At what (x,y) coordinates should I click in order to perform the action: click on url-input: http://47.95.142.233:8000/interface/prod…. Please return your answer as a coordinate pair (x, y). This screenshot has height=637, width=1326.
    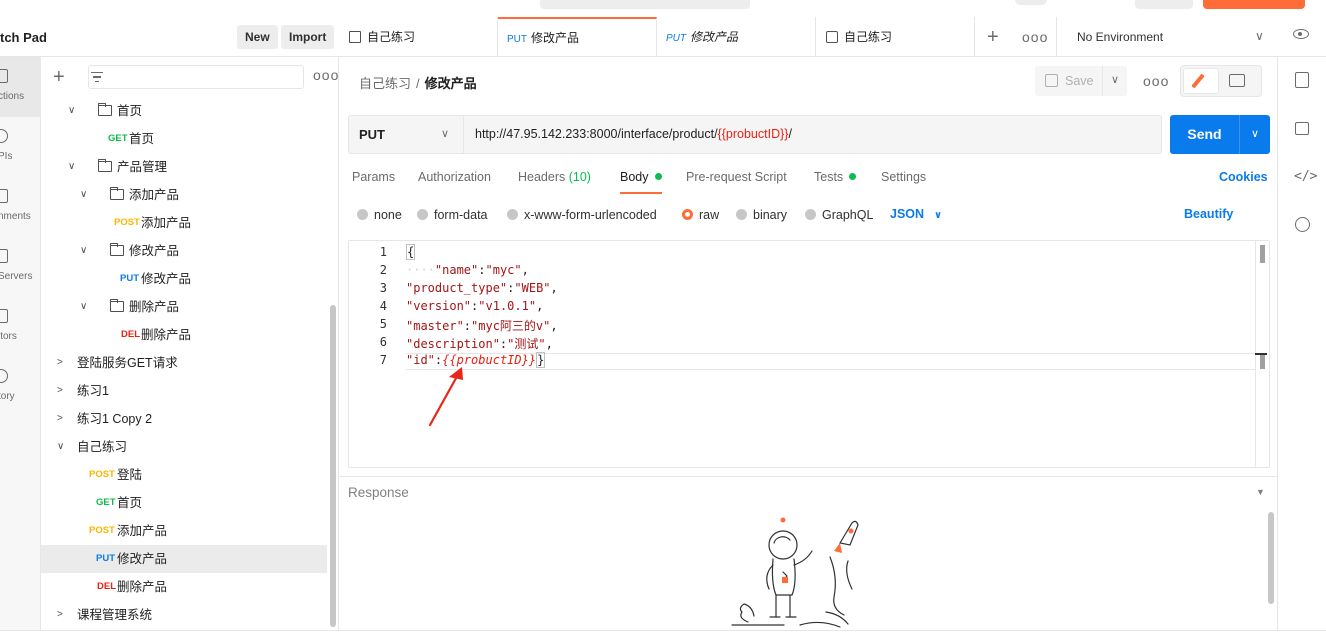
    Looking at the image, I should click on (633, 134).